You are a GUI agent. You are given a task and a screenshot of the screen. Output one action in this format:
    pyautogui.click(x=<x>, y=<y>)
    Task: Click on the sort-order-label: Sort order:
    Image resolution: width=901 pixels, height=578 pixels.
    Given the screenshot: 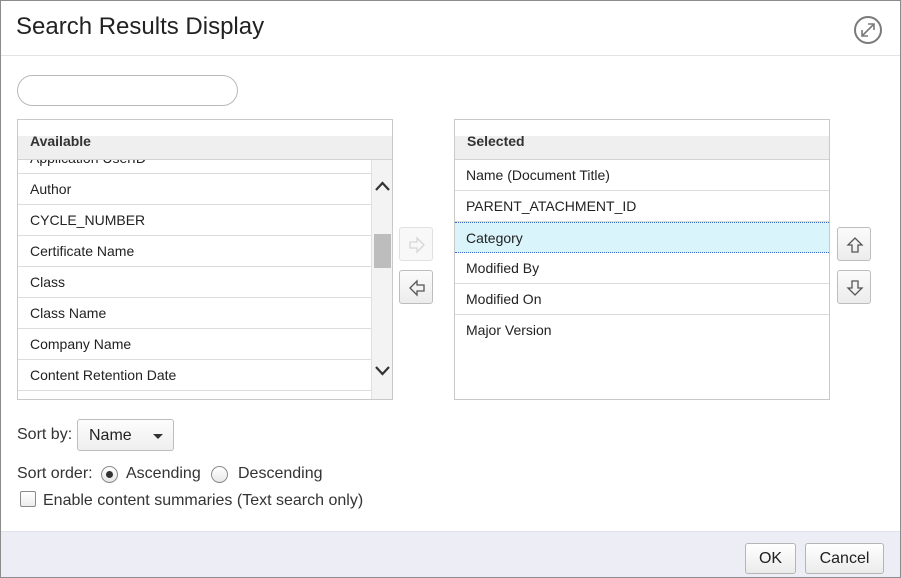 What is the action you would take?
    pyautogui.click(x=55, y=473)
    